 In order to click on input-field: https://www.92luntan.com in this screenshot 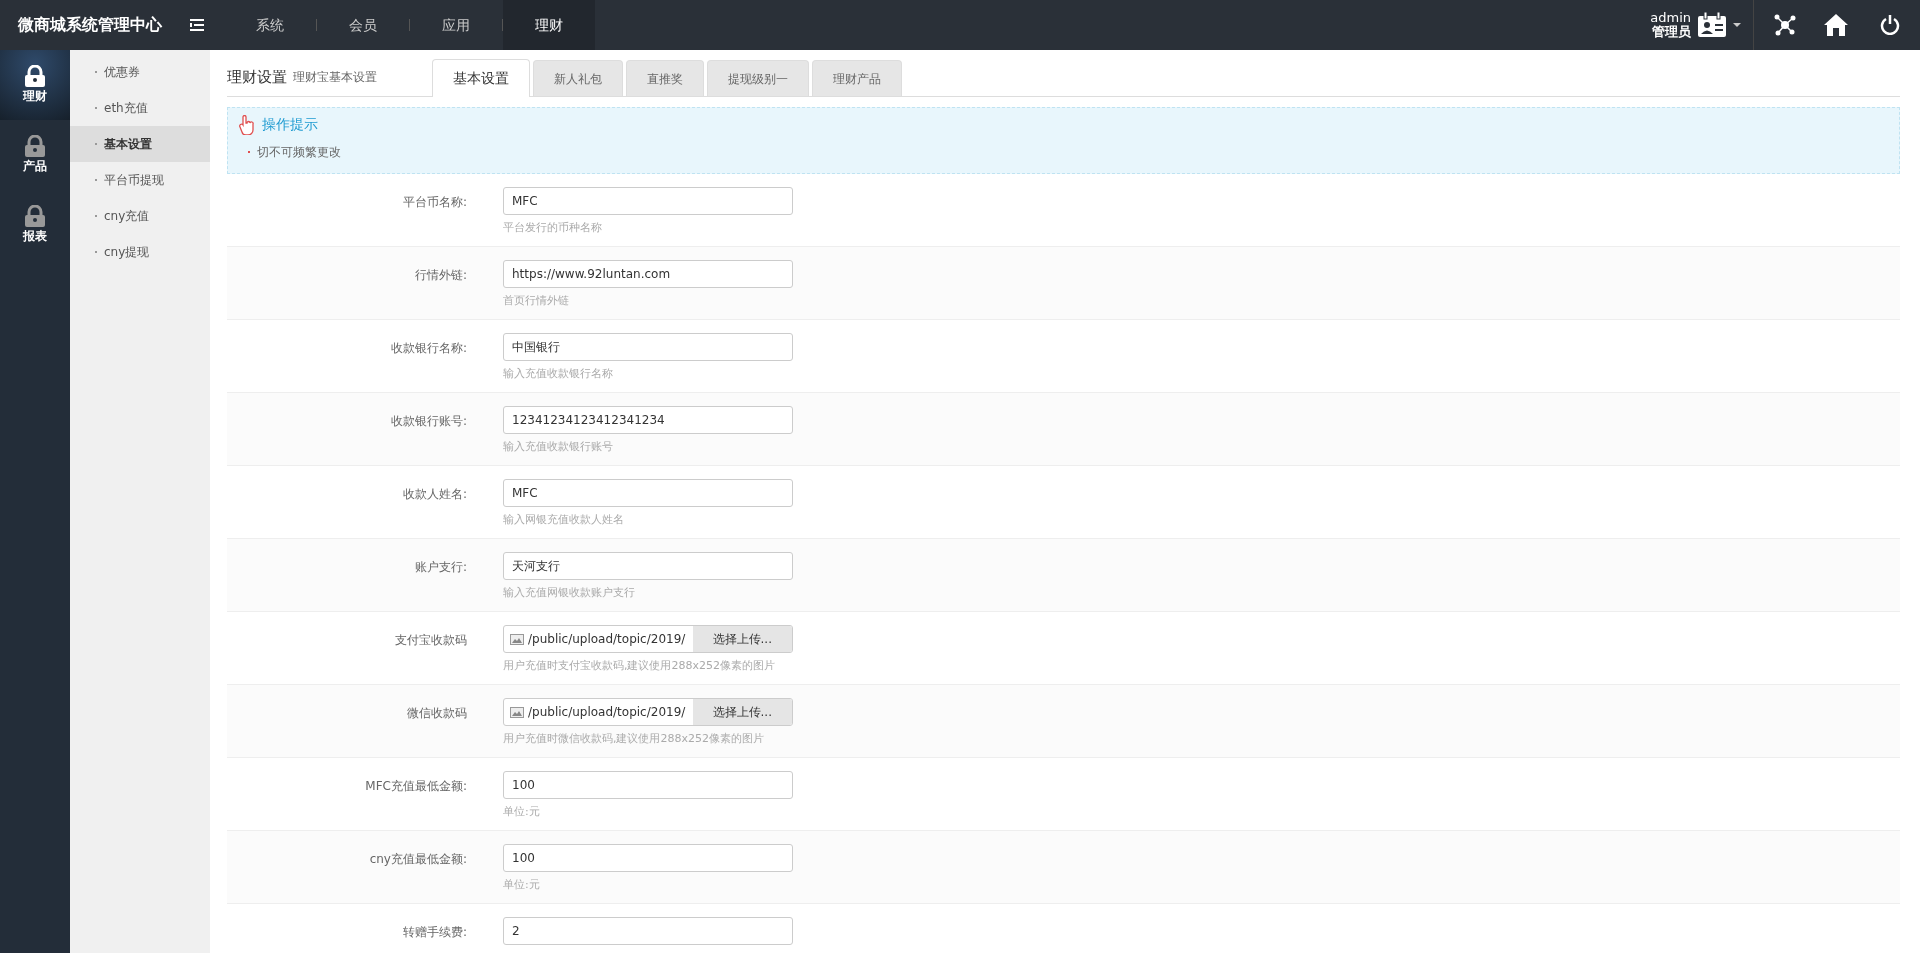, I will do `click(648, 274)`.